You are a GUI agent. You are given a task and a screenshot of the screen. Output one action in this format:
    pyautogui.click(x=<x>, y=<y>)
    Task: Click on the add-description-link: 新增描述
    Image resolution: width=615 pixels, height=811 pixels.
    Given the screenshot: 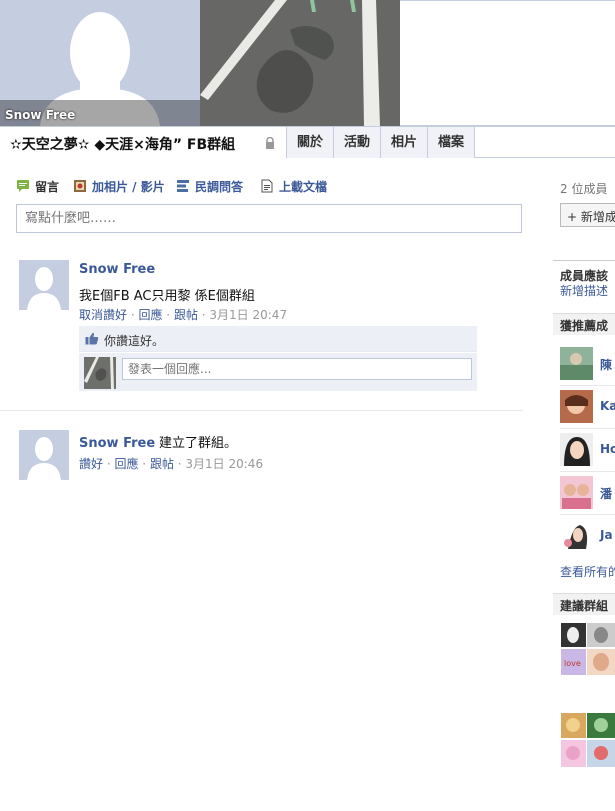 What is the action you would take?
    pyautogui.click(x=584, y=290)
    